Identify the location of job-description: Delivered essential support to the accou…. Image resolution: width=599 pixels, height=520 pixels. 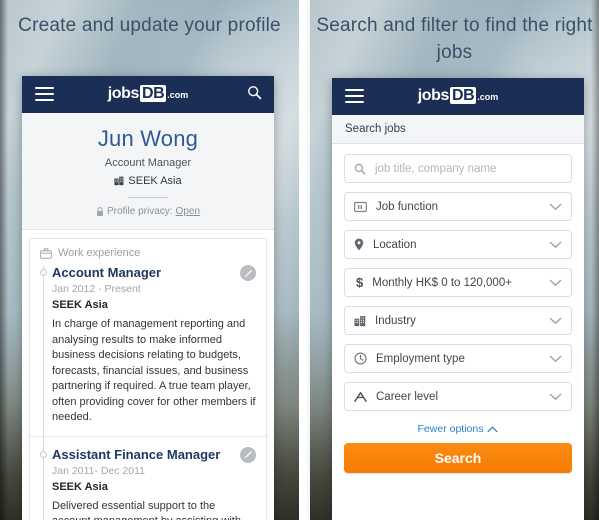
(146, 509).